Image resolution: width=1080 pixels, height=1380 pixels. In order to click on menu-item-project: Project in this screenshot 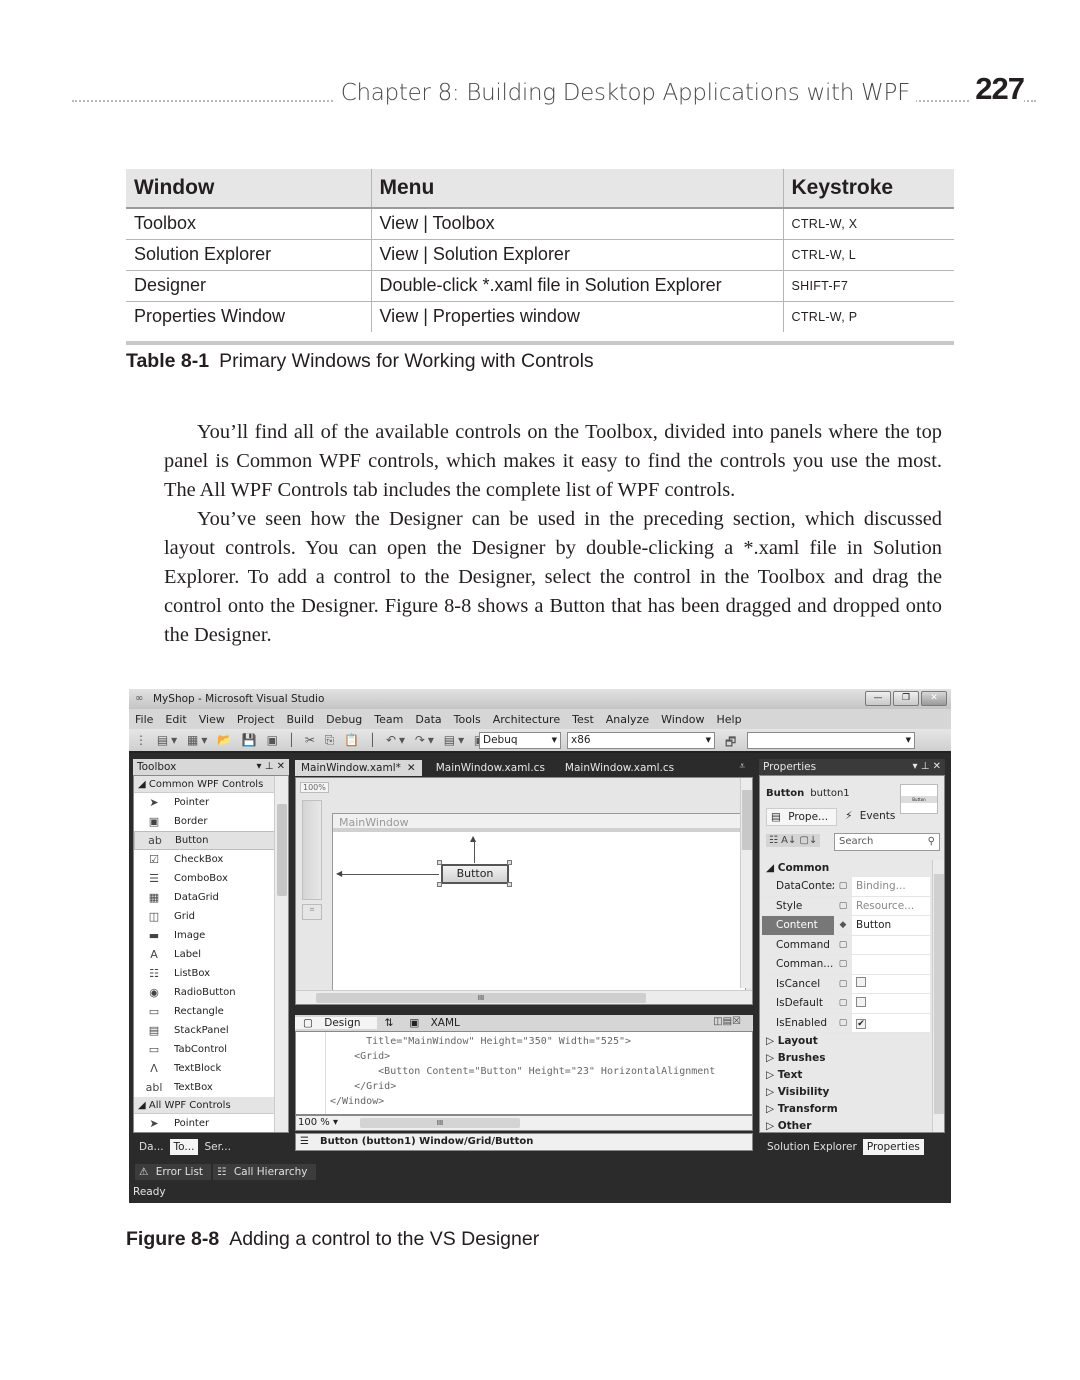, I will do `click(256, 719)`.